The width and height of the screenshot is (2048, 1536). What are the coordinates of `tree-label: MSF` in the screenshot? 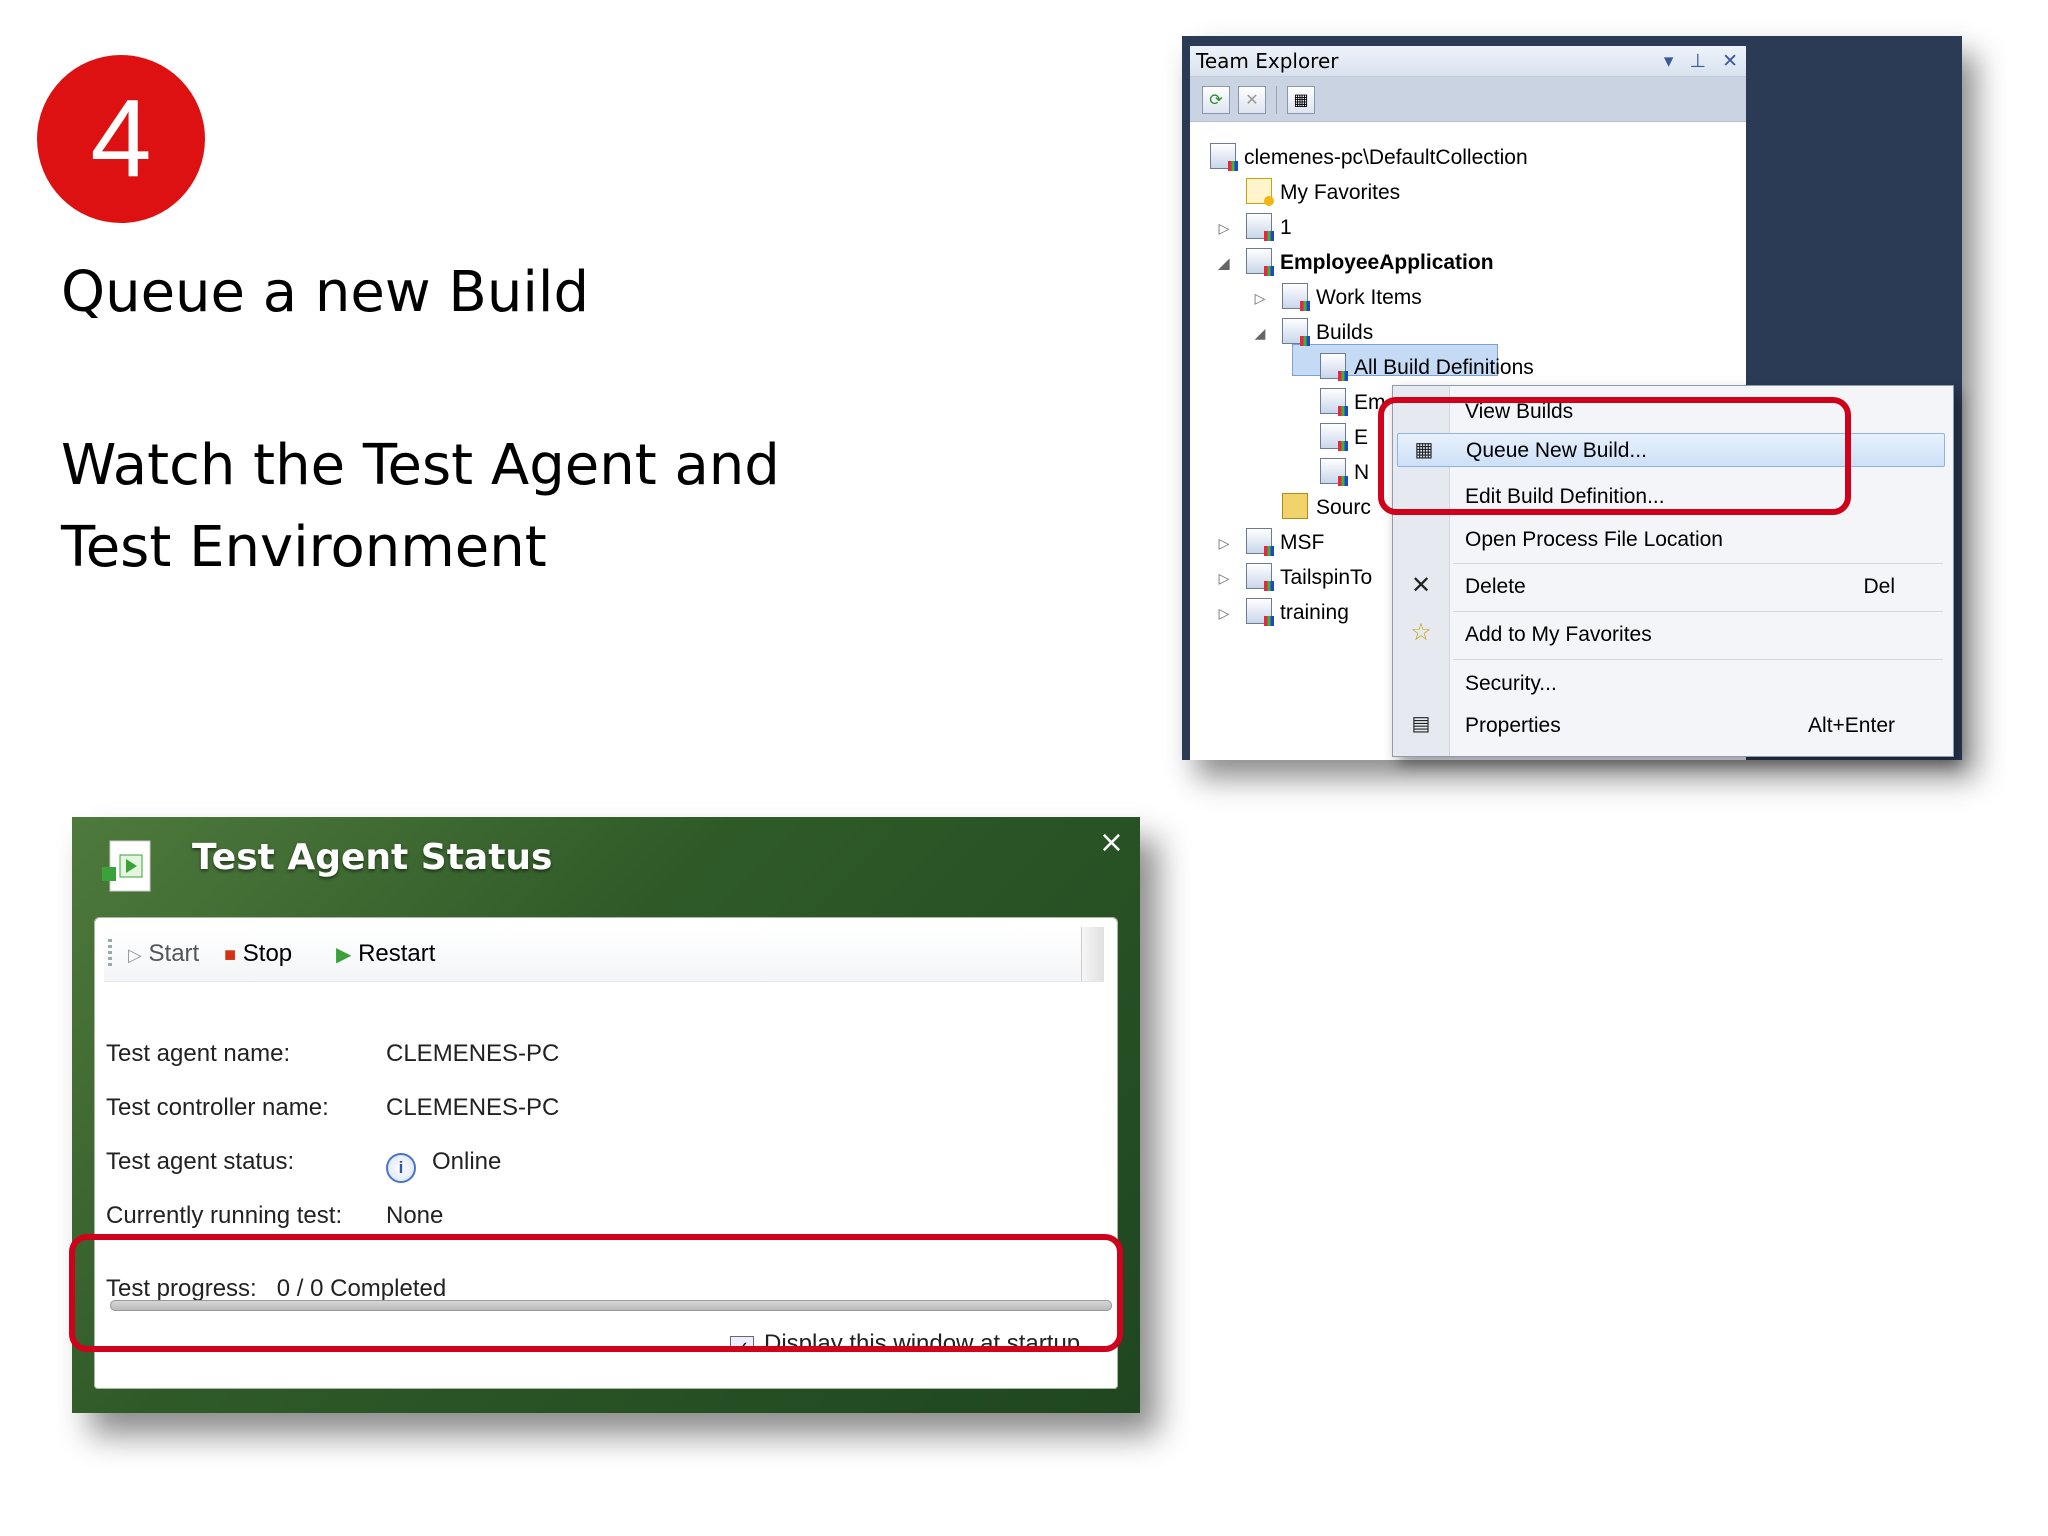 It's located at (1302, 542).